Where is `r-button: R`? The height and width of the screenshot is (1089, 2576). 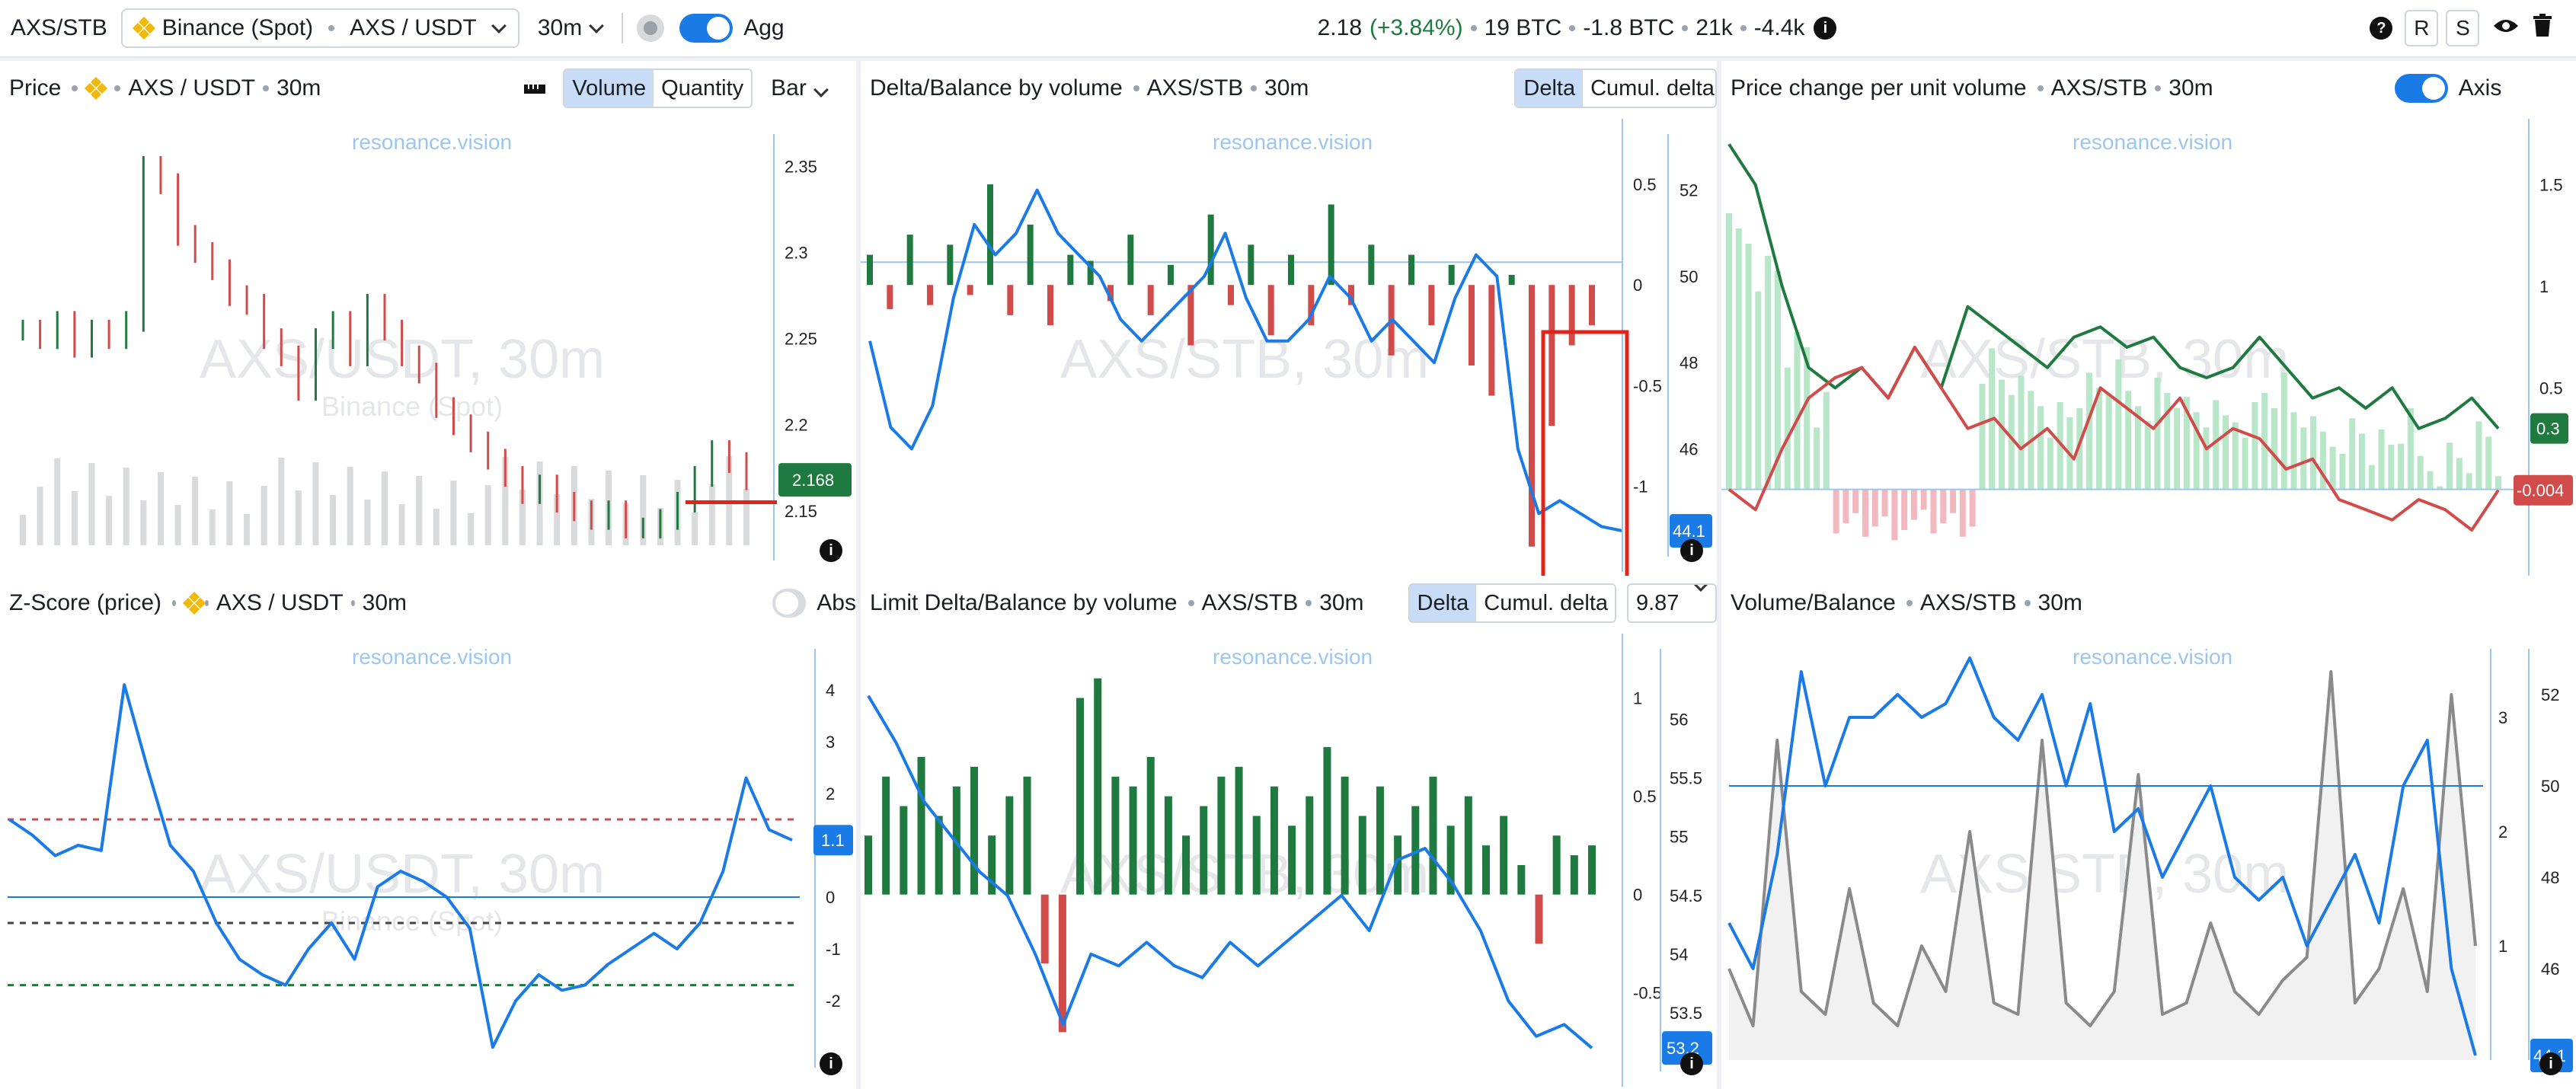 r-button: R is located at coordinates (2422, 28).